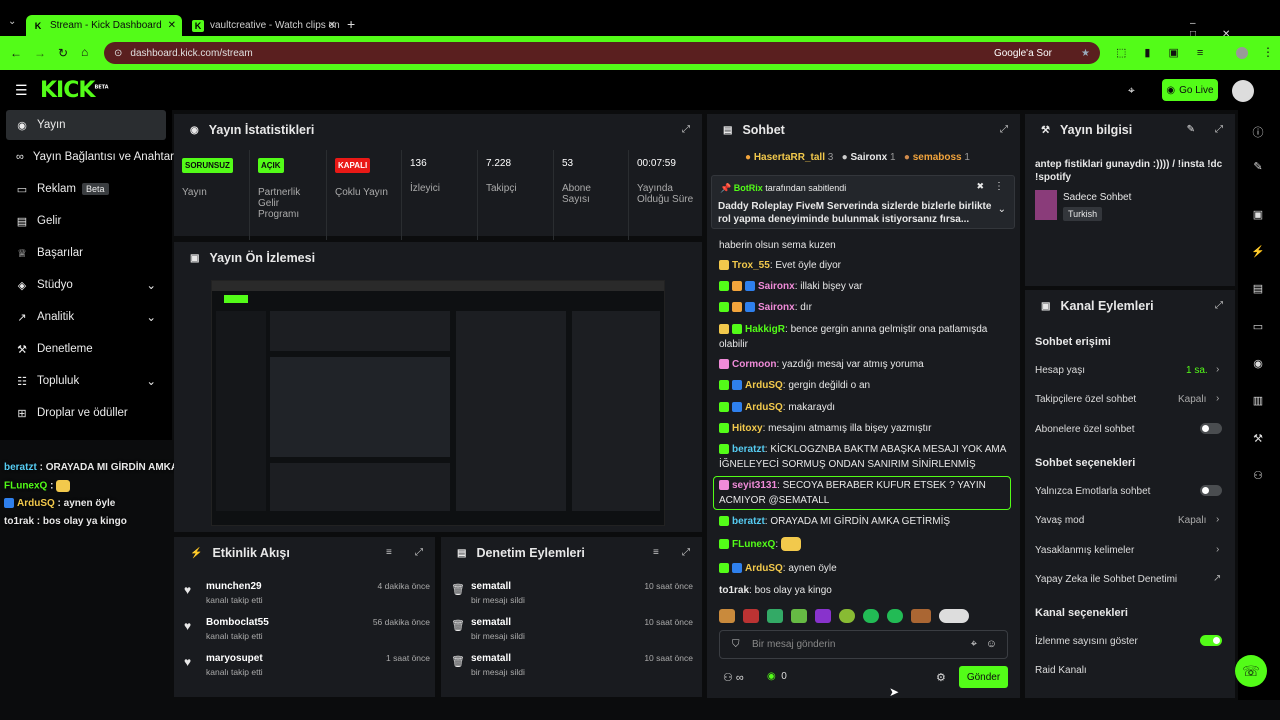  Describe the element at coordinates (16, 53) in the screenshot. I see `back-icon: ←` at that location.